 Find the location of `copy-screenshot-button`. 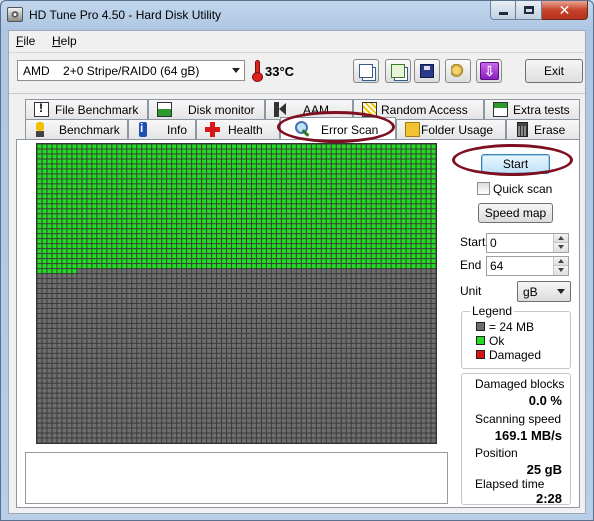

copy-screenshot-button is located at coordinates (398, 71).